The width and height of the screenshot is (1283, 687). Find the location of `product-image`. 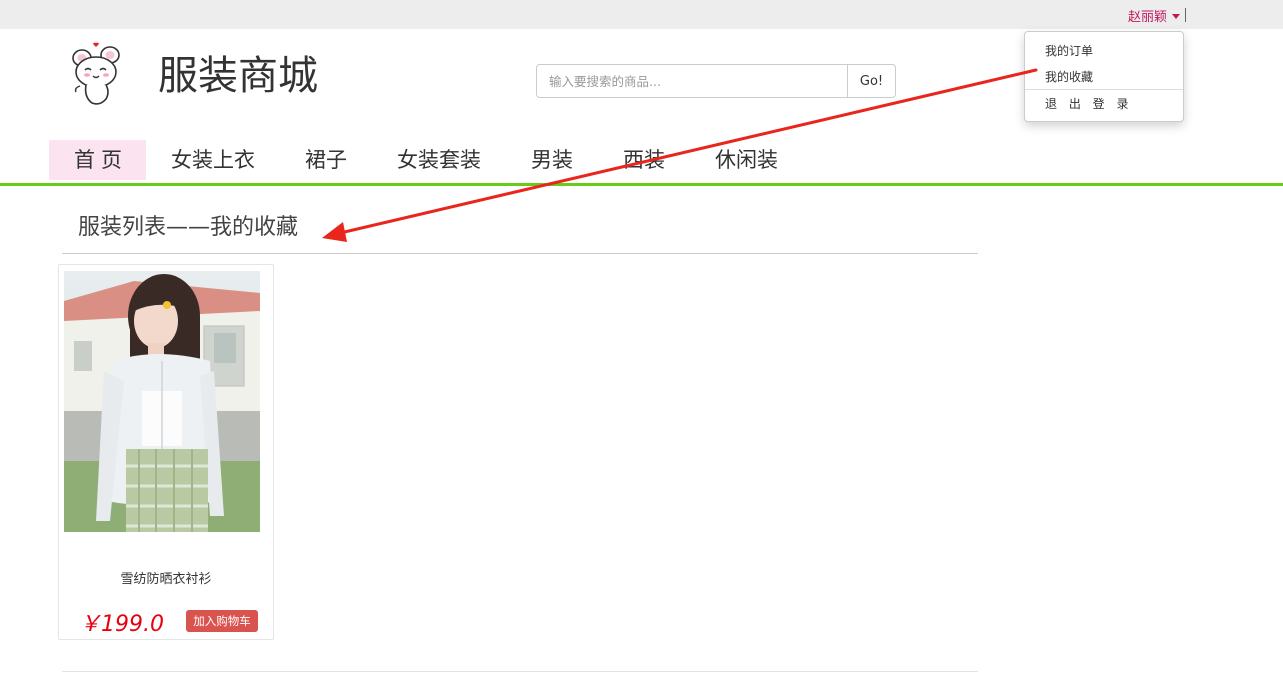

product-image is located at coordinates (162, 401).